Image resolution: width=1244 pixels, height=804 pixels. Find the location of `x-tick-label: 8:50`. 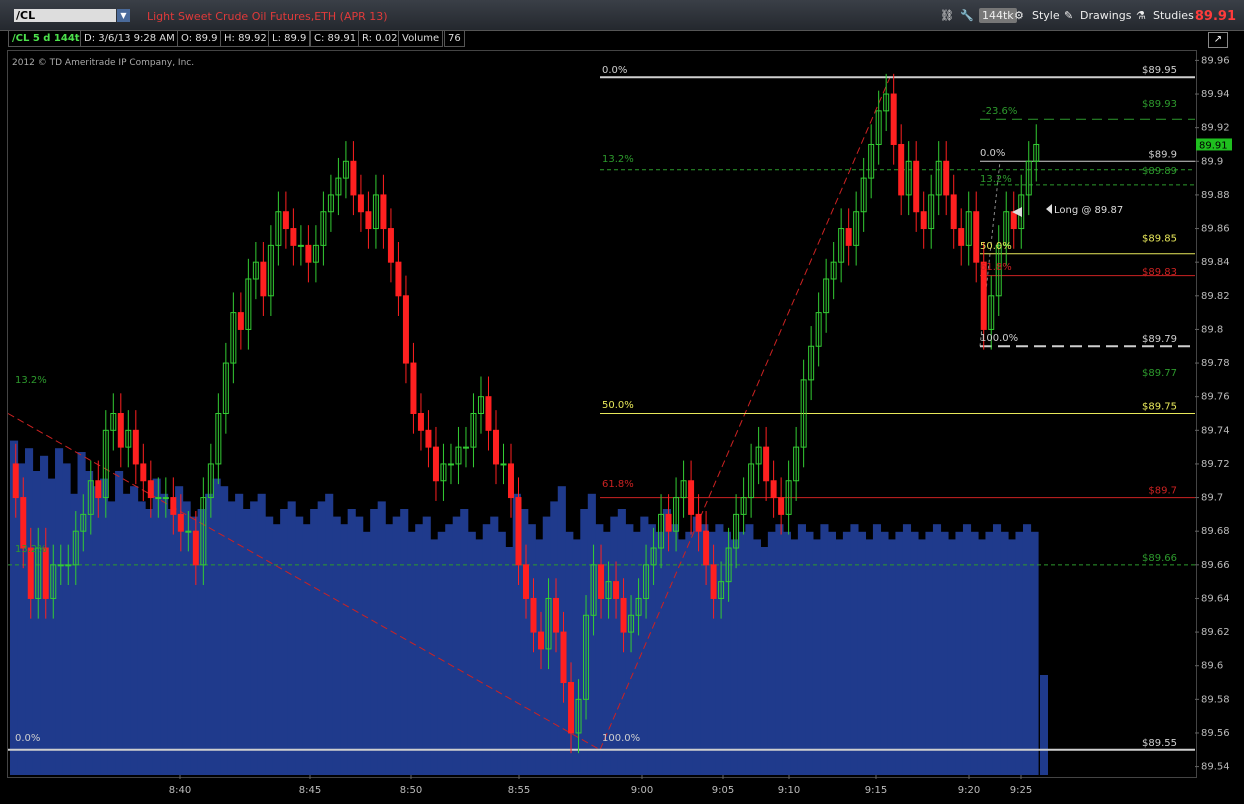

x-tick-label: 8:50 is located at coordinates (411, 790).